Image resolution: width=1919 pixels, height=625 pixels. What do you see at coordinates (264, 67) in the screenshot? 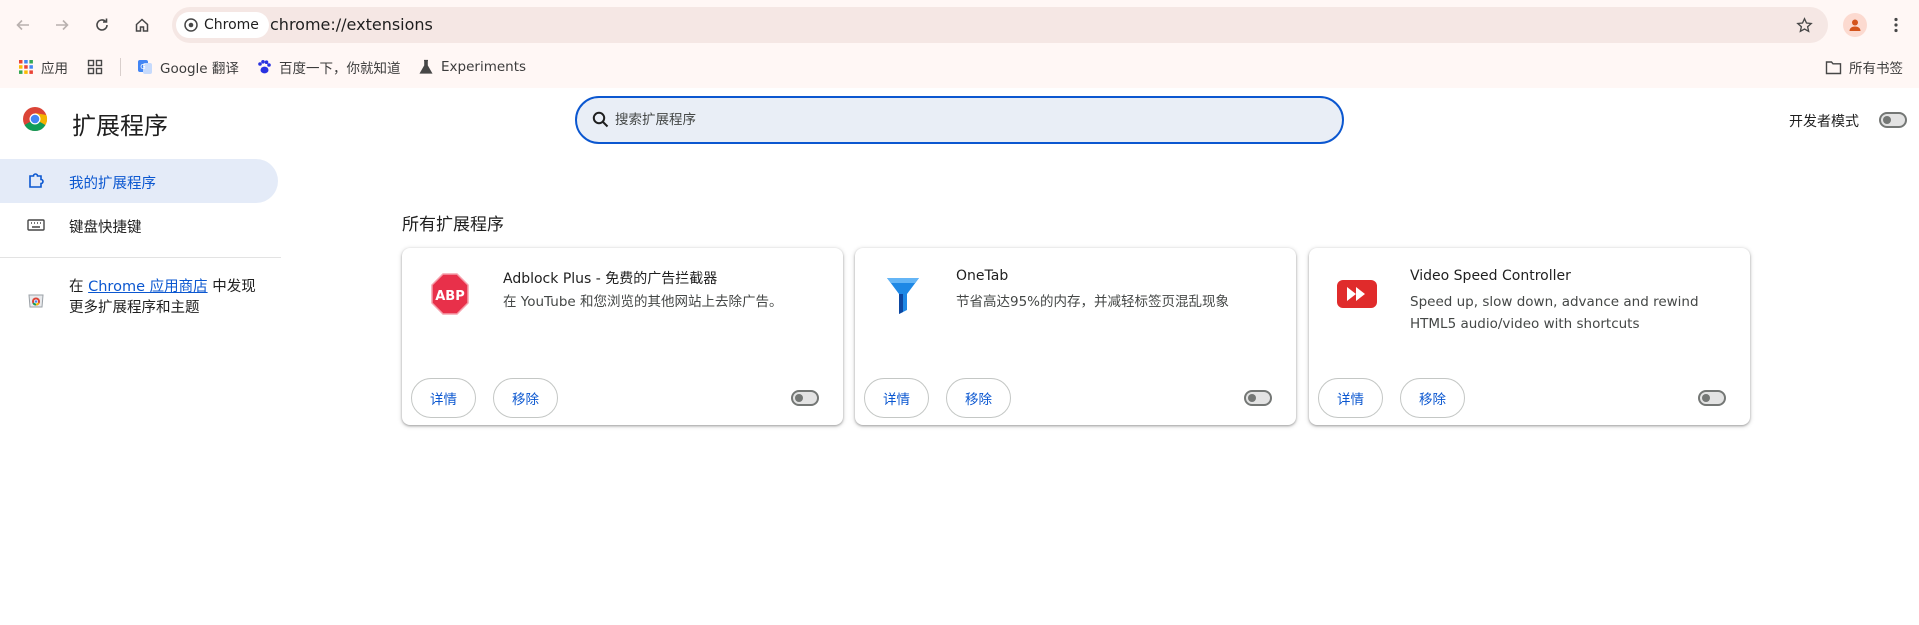
I see `baidu-paw-icon` at bounding box center [264, 67].